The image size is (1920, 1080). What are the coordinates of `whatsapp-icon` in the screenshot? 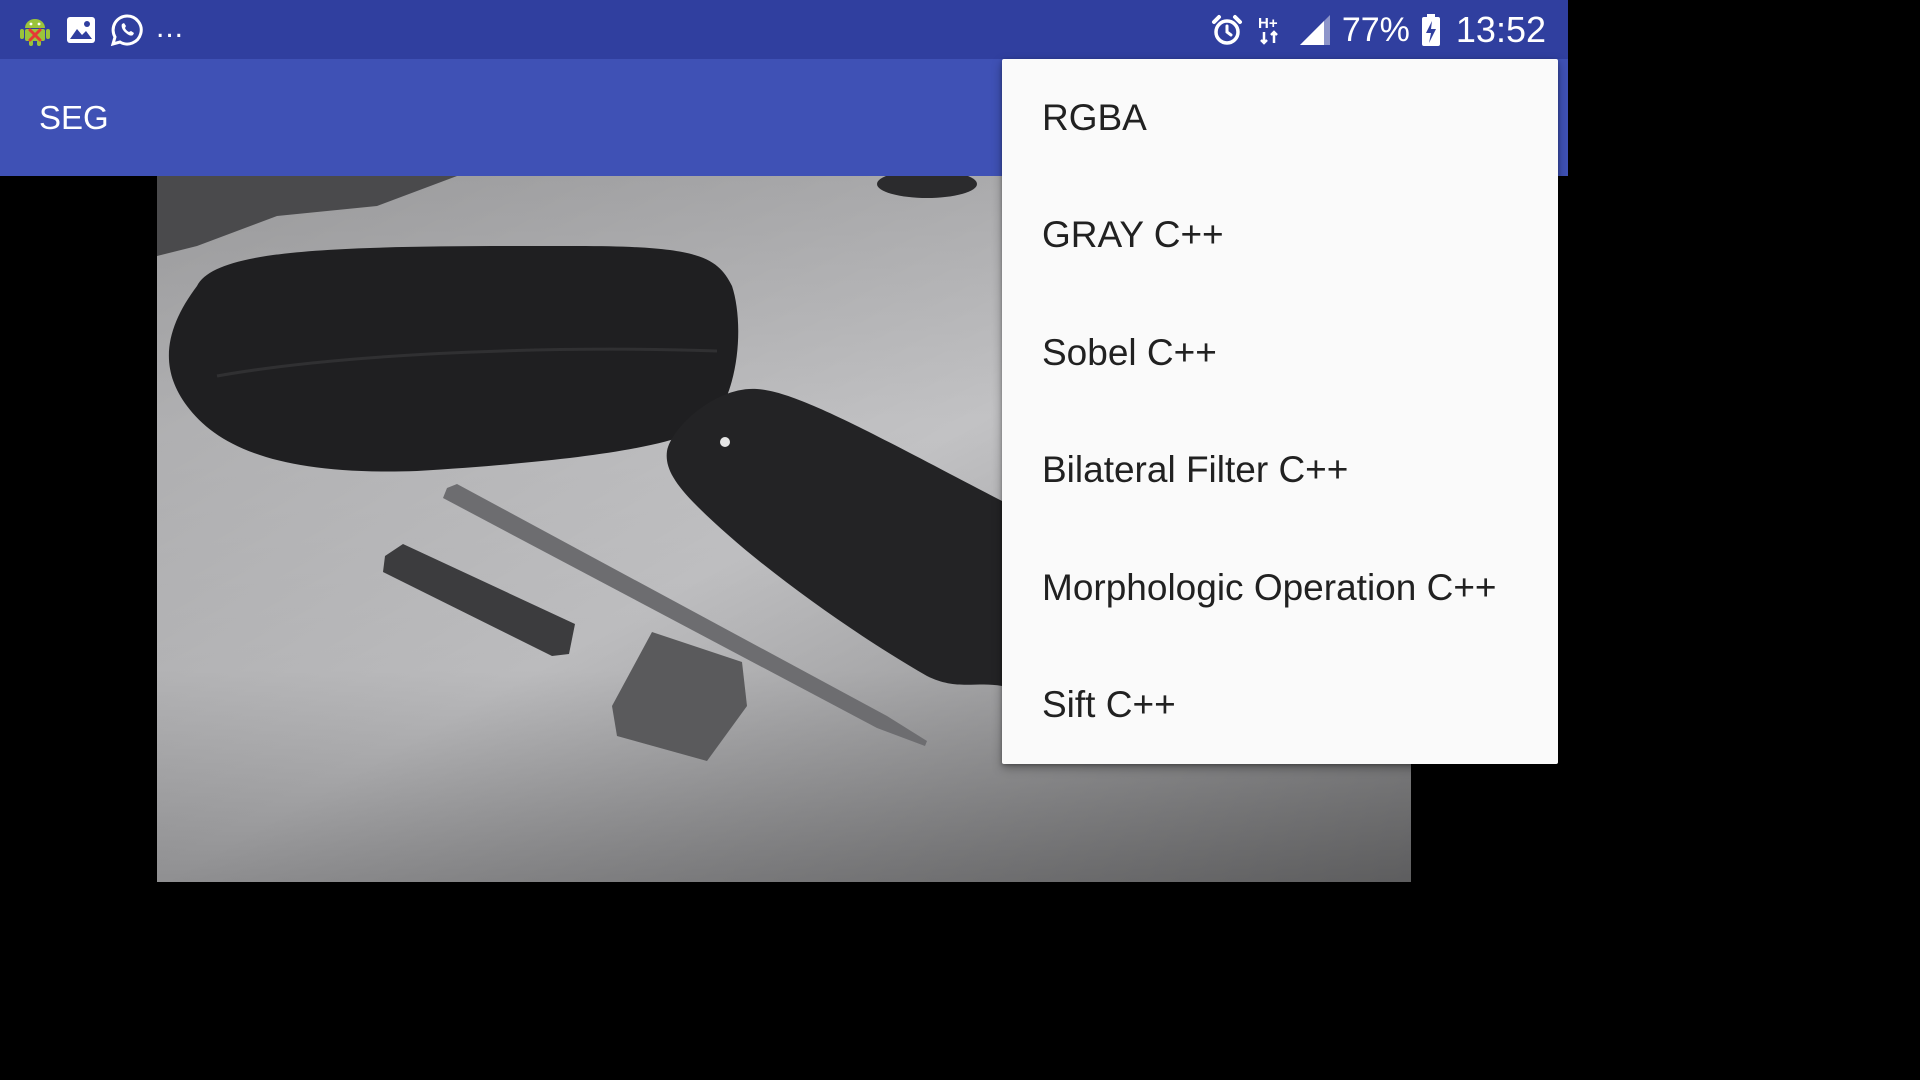 It's located at (127, 30).